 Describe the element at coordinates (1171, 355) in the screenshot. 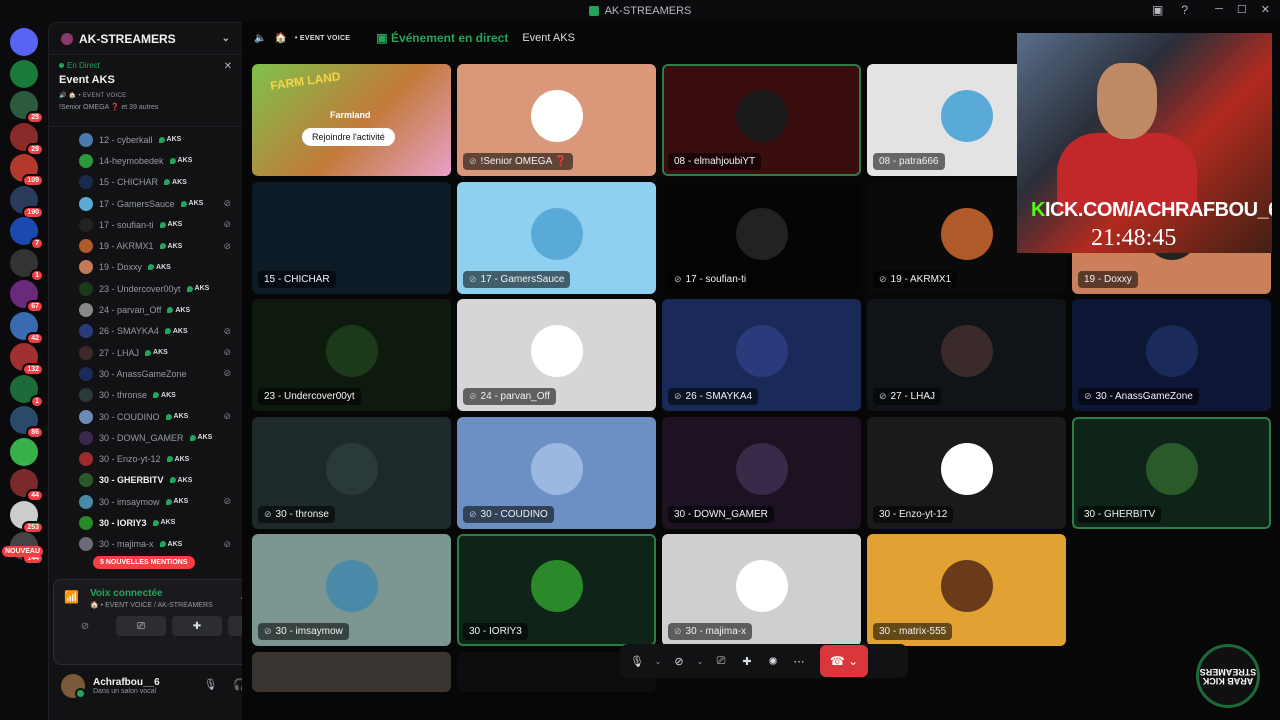

I see `participant-tile: ⊘ 30 - AnassGameZone` at that location.